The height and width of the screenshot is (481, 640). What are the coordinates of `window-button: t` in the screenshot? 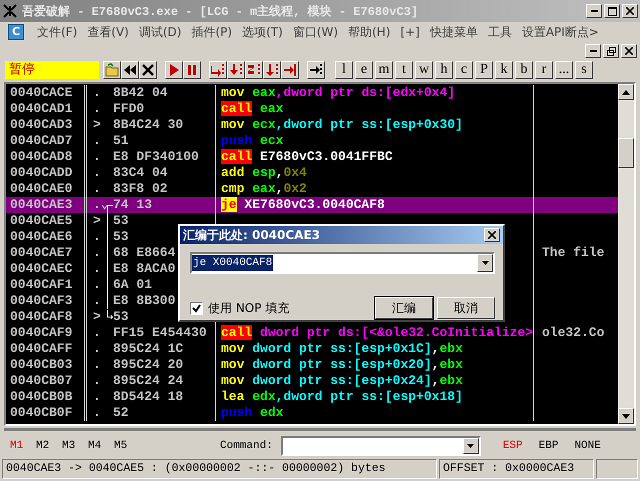 It's located at (404, 70).